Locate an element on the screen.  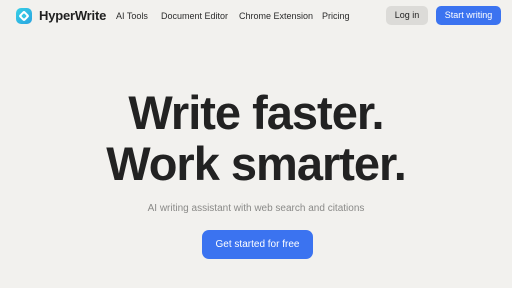
nav-link-document-editor: Document Editor is located at coordinates (194, 16).